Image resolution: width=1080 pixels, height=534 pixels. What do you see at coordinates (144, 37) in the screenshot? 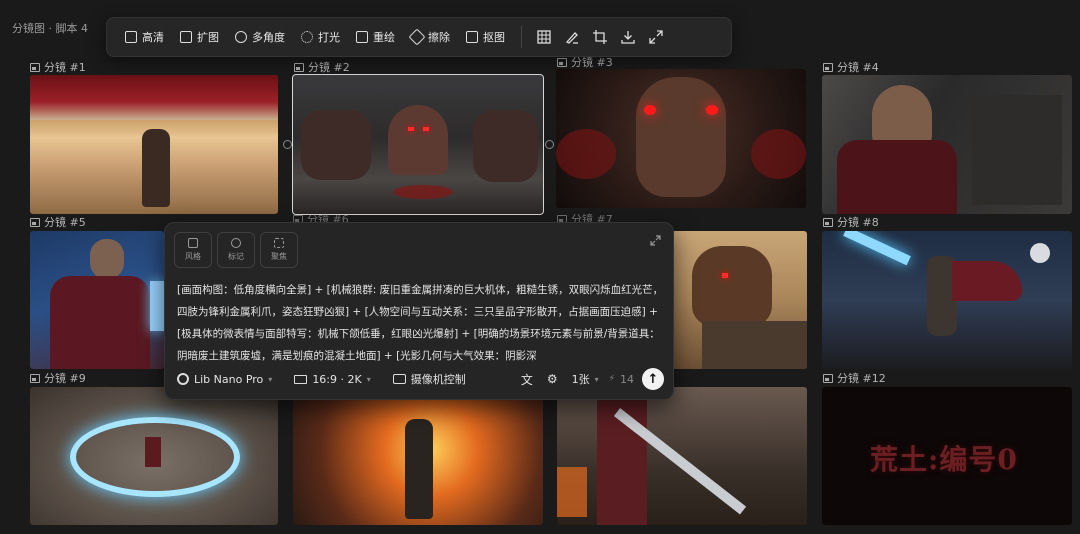
I see `upscale-hd-button: 高清` at bounding box center [144, 37].